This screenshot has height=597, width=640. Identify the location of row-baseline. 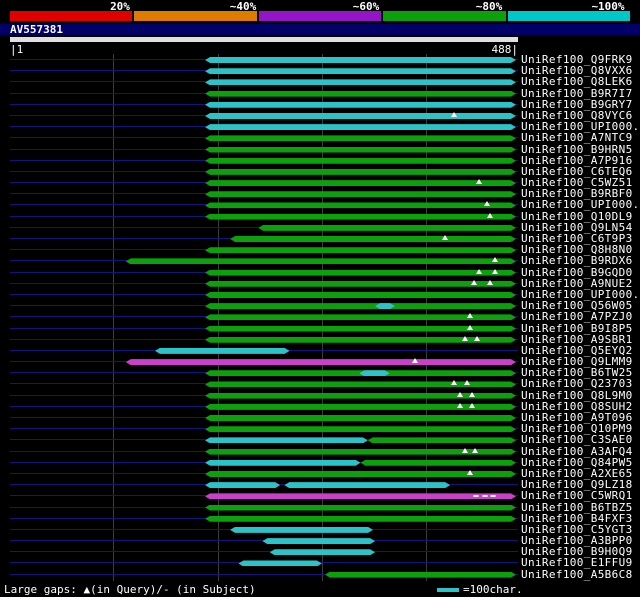
(264, 552).